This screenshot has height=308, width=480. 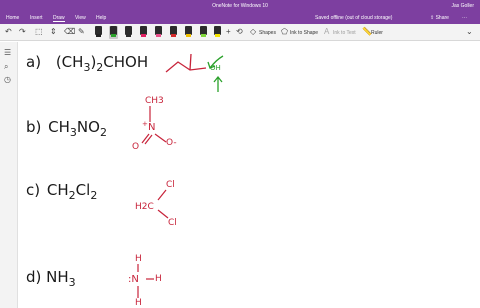 What do you see at coordinates (152, 127) in the screenshot?
I see `label-n-nitro: N` at bounding box center [152, 127].